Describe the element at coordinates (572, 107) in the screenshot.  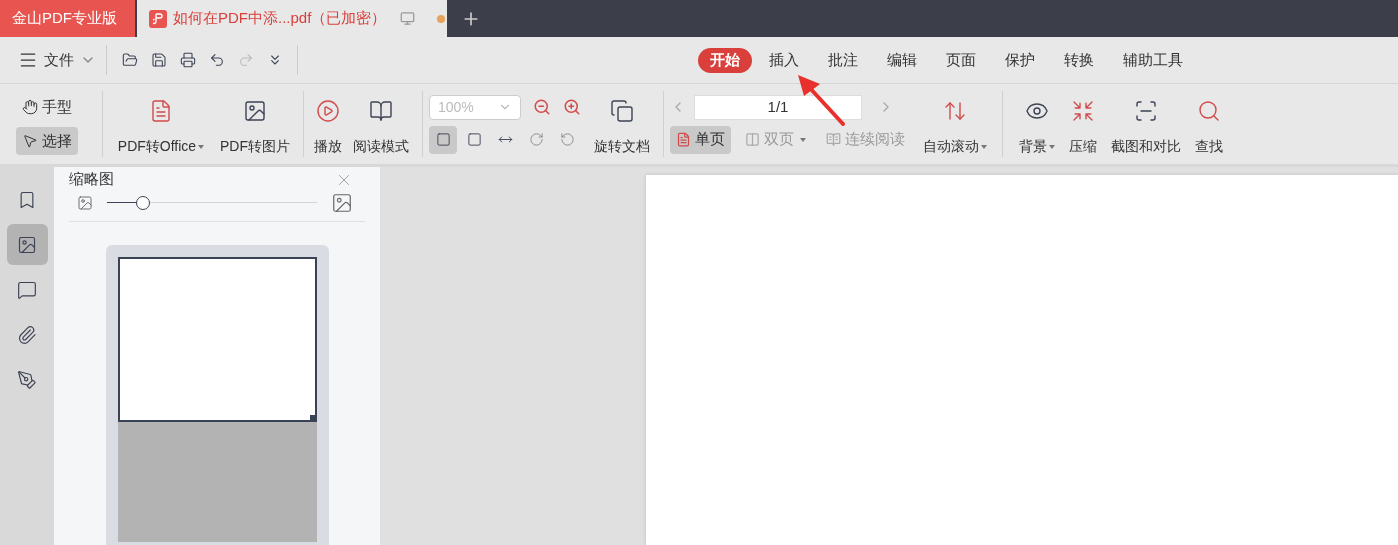
I see `zoom-in-icon` at that location.